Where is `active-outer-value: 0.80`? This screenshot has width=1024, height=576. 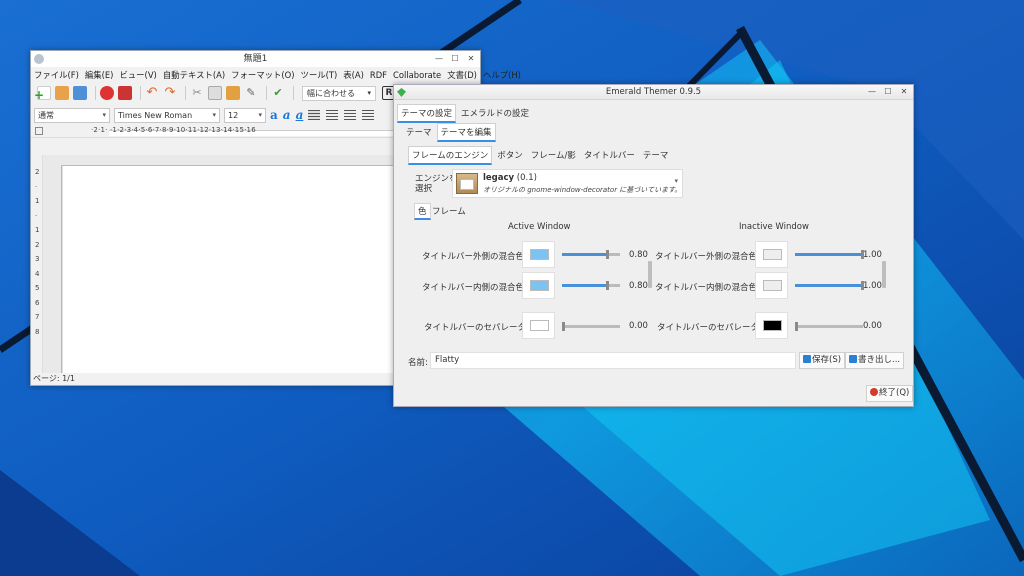 active-outer-value: 0.80 is located at coordinates (638, 255).